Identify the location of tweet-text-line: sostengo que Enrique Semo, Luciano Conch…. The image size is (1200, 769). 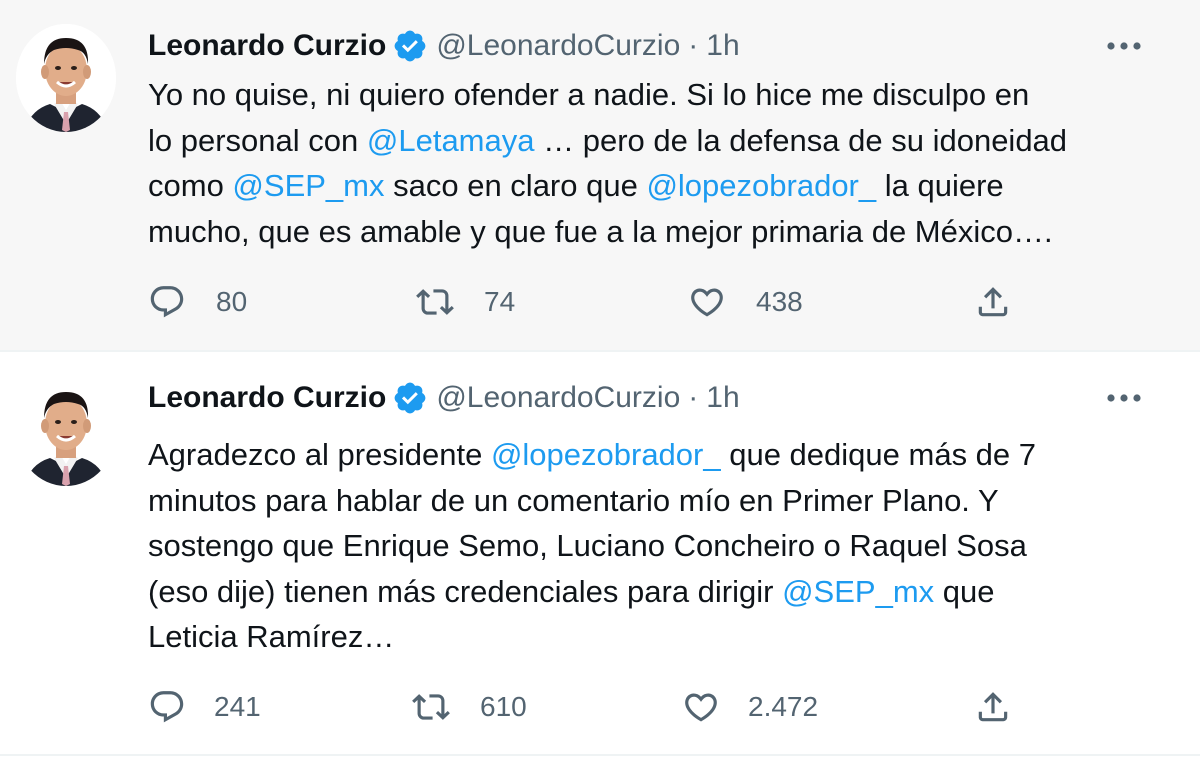
(658, 546).